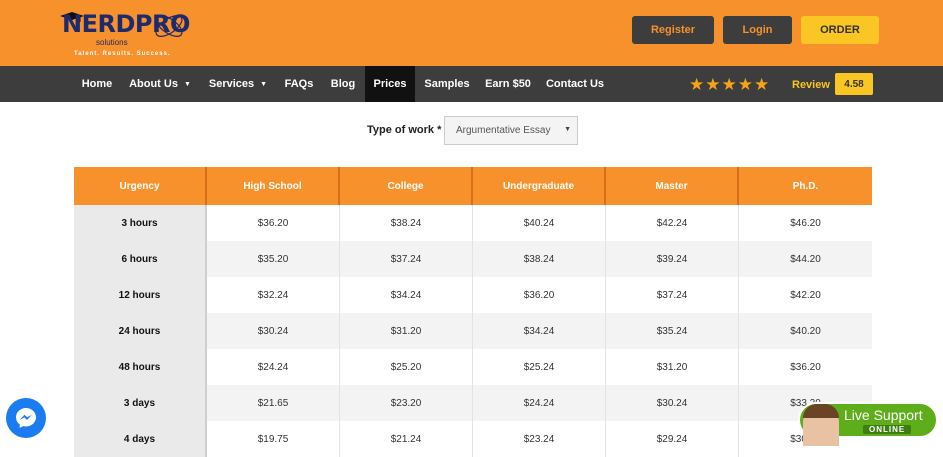  Describe the element at coordinates (140, 403) in the screenshot. I see `urgency-cell: 3 days` at that location.